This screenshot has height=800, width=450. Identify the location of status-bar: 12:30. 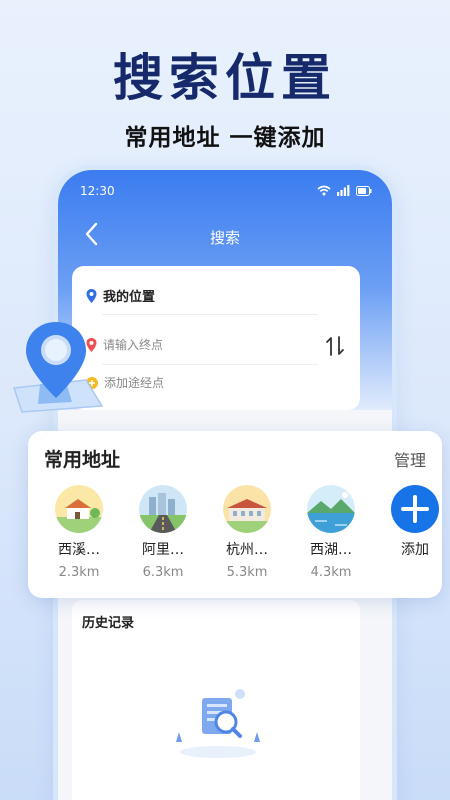
(224, 192).